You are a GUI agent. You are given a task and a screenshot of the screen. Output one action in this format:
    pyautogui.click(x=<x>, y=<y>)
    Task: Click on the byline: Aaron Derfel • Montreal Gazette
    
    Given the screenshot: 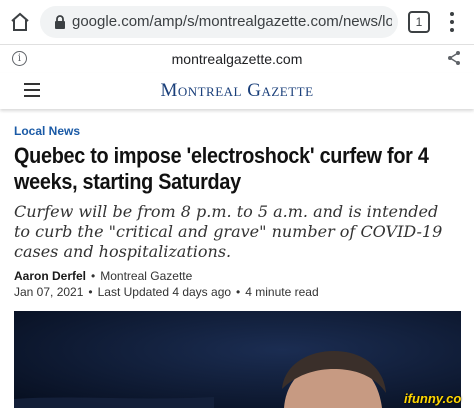 What is the action you would take?
    pyautogui.click(x=103, y=276)
    